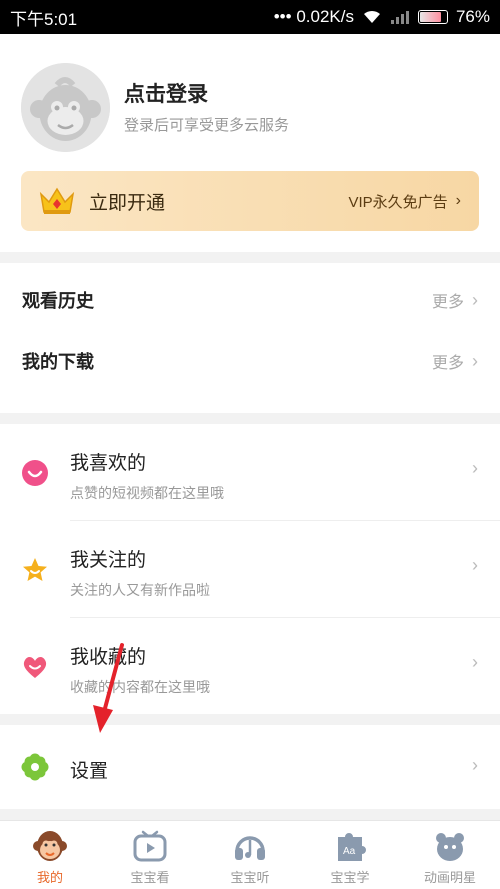 Image resolution: width=500 pixels, height=889 pixels. I want to click on settings-label: 设置, so click(89, 771).